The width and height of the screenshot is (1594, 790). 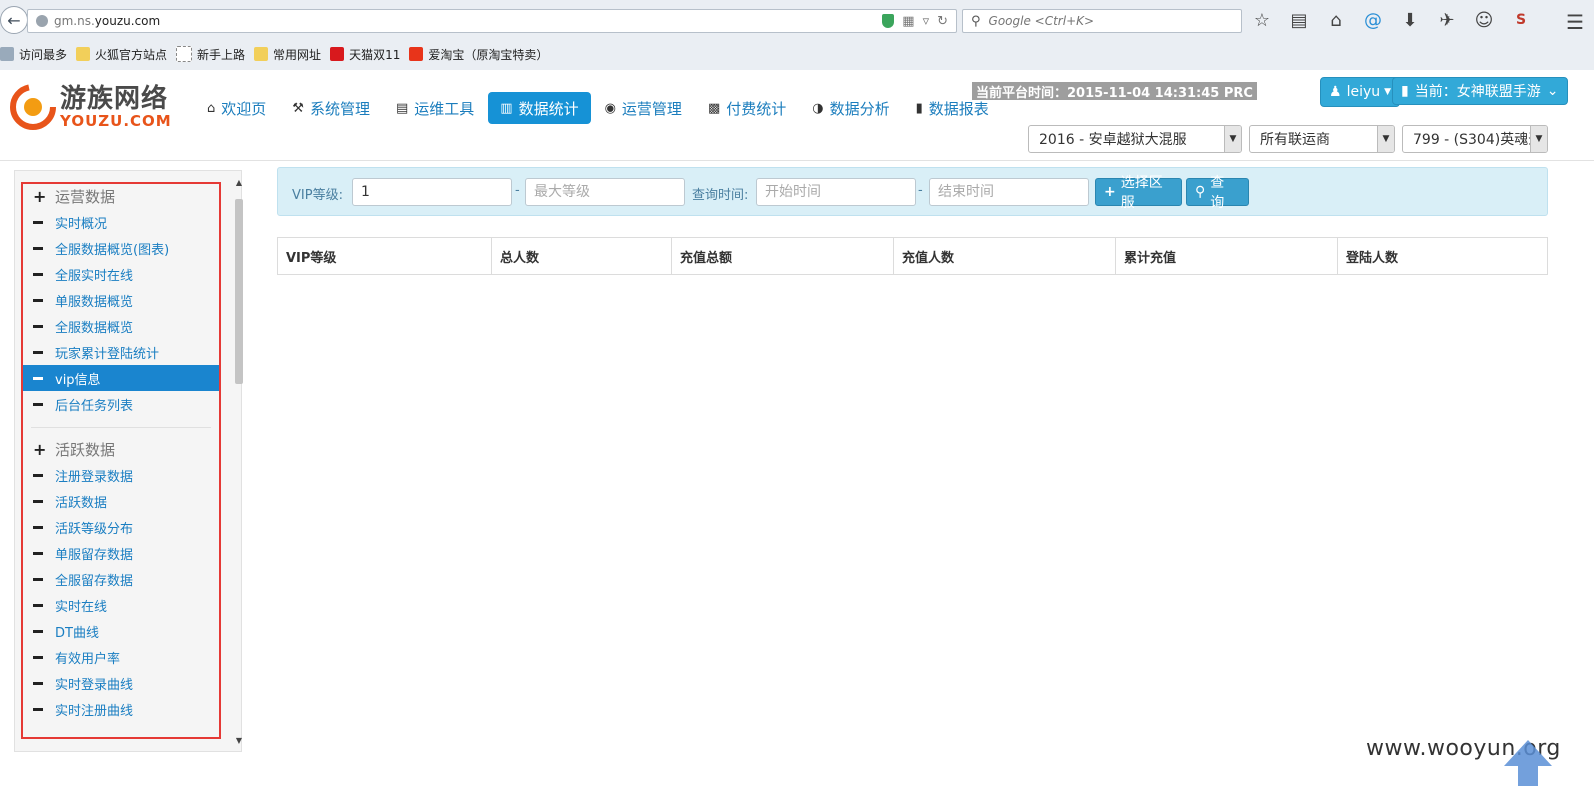 What do you see at coordinates (1360, 92) in the screenshot?
I see `user-menu-button: ♟ leiyu ▼` at bounding box center [1360, 92].